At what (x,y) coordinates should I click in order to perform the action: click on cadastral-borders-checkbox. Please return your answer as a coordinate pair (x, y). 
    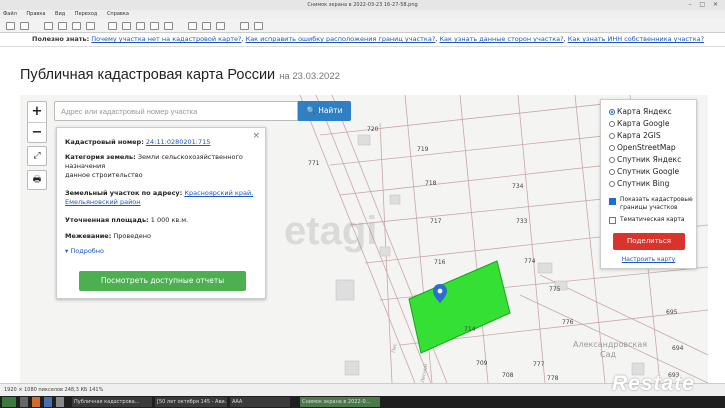
    Looking at the image, I should click on (612, 201).